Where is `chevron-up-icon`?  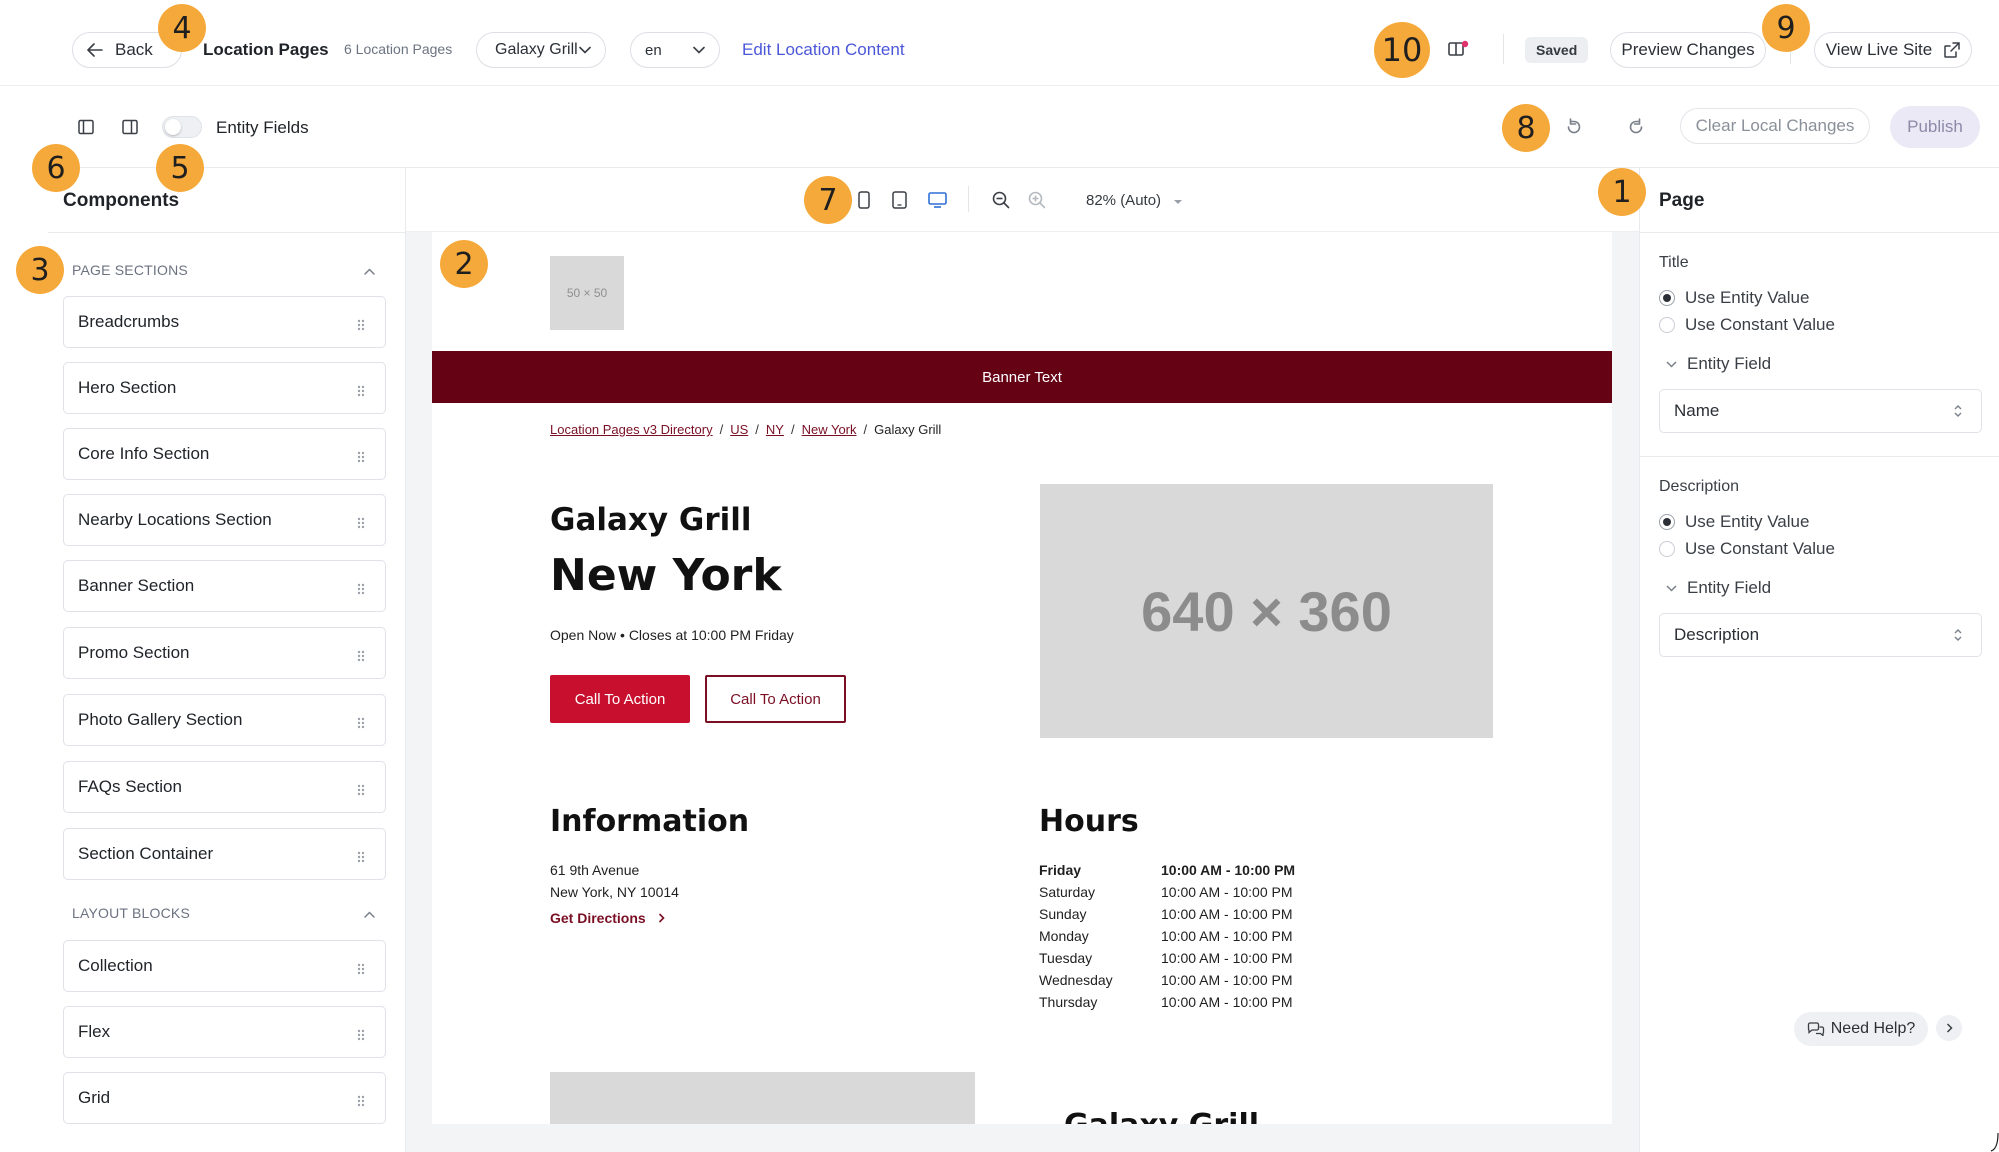
chevron-up-icon is located at coordinates (369, 271).